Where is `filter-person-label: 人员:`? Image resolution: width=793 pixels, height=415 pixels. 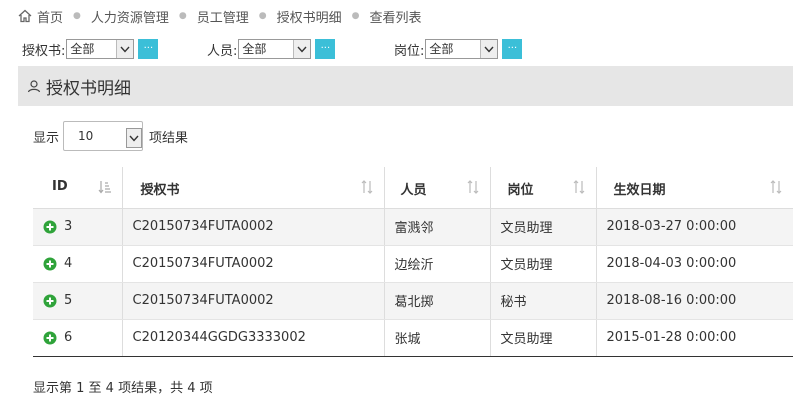
filter-person-label: 人员: is located at coordinates (222, 51).